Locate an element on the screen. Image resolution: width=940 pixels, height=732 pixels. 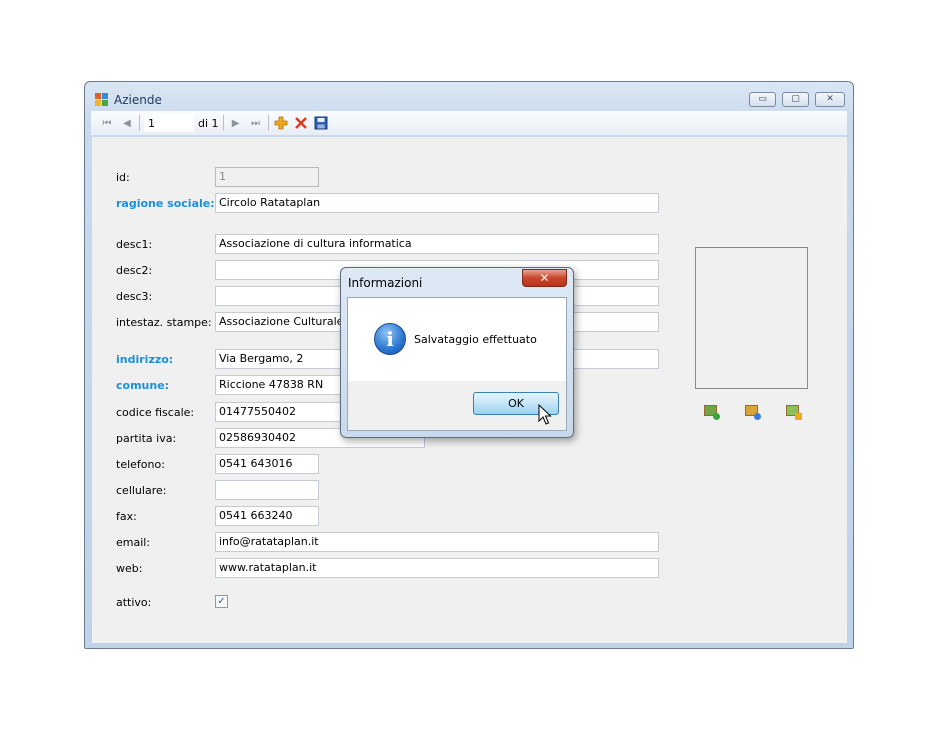
field-label: web: is located at coordinates (129, 568).